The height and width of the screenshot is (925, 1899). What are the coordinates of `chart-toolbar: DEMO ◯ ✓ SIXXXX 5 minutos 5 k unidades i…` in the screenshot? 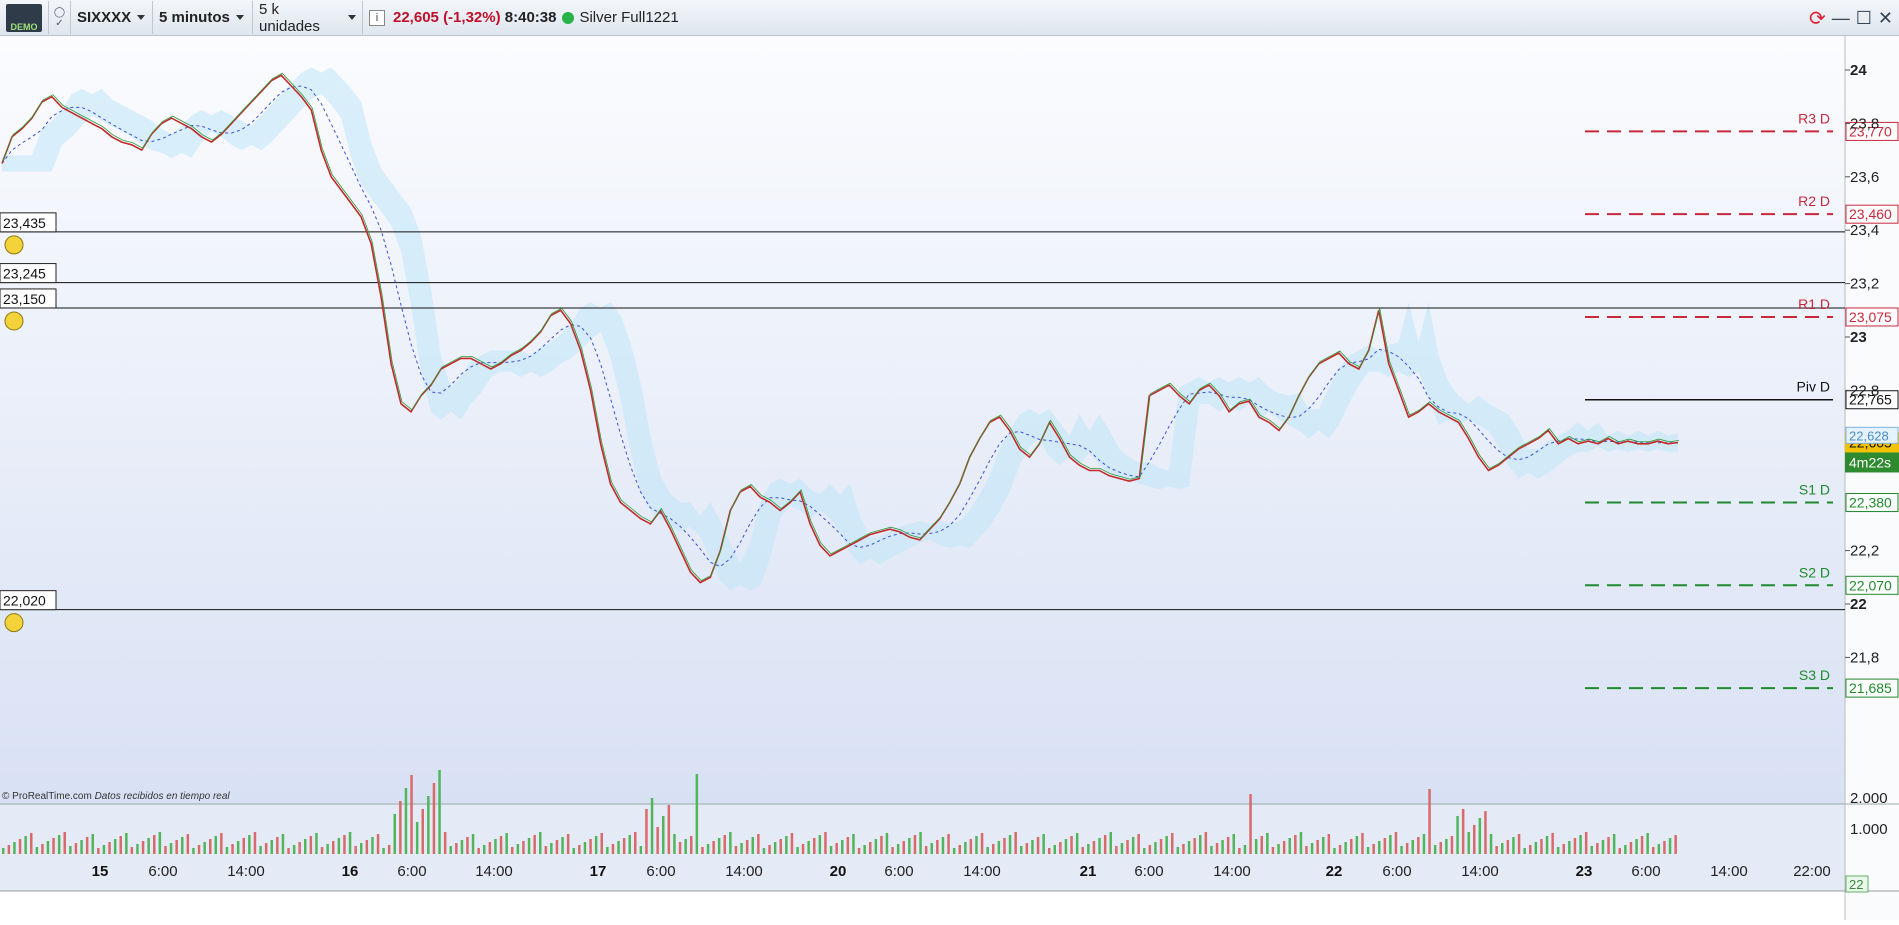 It's located at (949, 18).